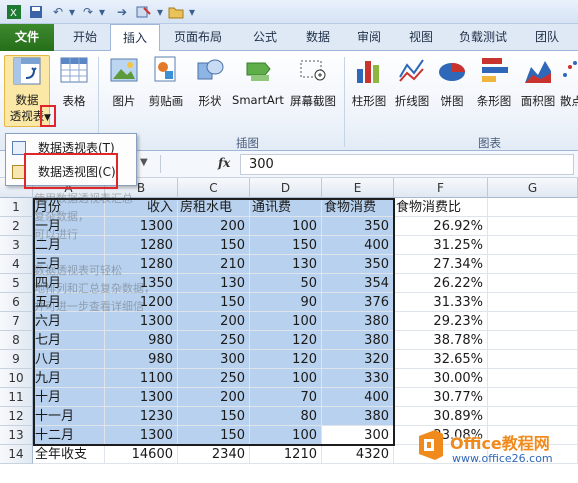 Image resolution: width=578 pixels, height=483 pixels. Describe the element at coordinates (27, 37) in the screenshot. I see `tab-file: 文件` at that location.